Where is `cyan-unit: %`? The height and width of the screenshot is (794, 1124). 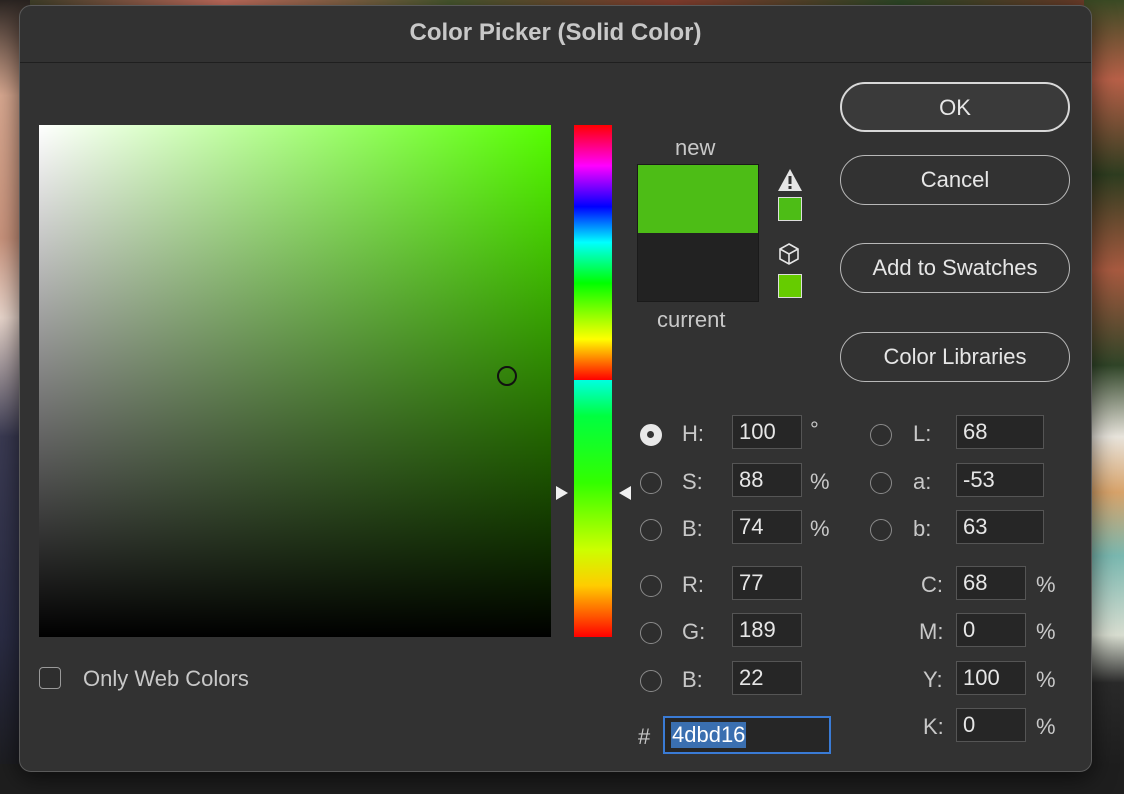 cyan-unit: % is located at coordinates (1046, 584).